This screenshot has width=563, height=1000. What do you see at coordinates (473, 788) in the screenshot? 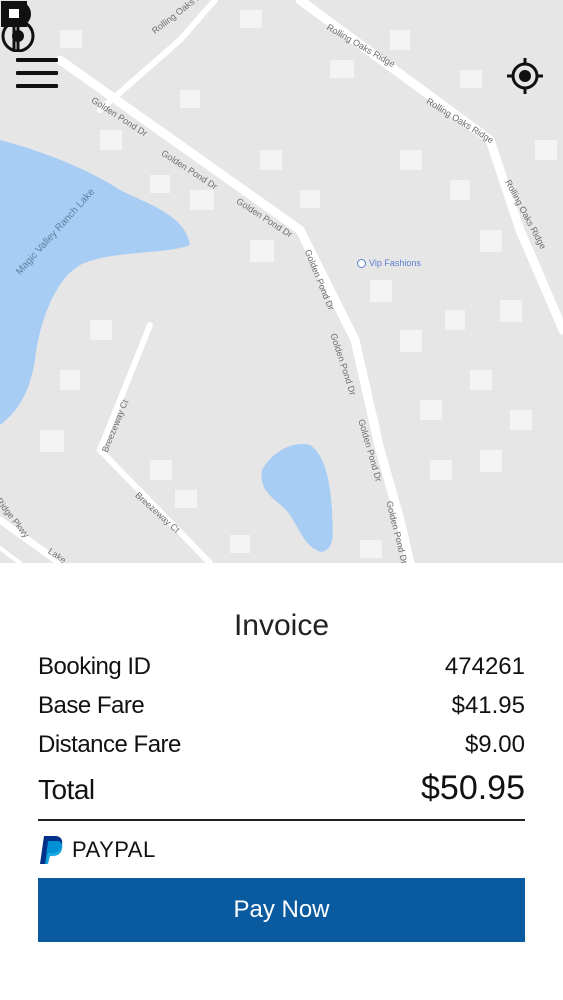
I see `total-value: $50.95` at bounding box center [473, 788].